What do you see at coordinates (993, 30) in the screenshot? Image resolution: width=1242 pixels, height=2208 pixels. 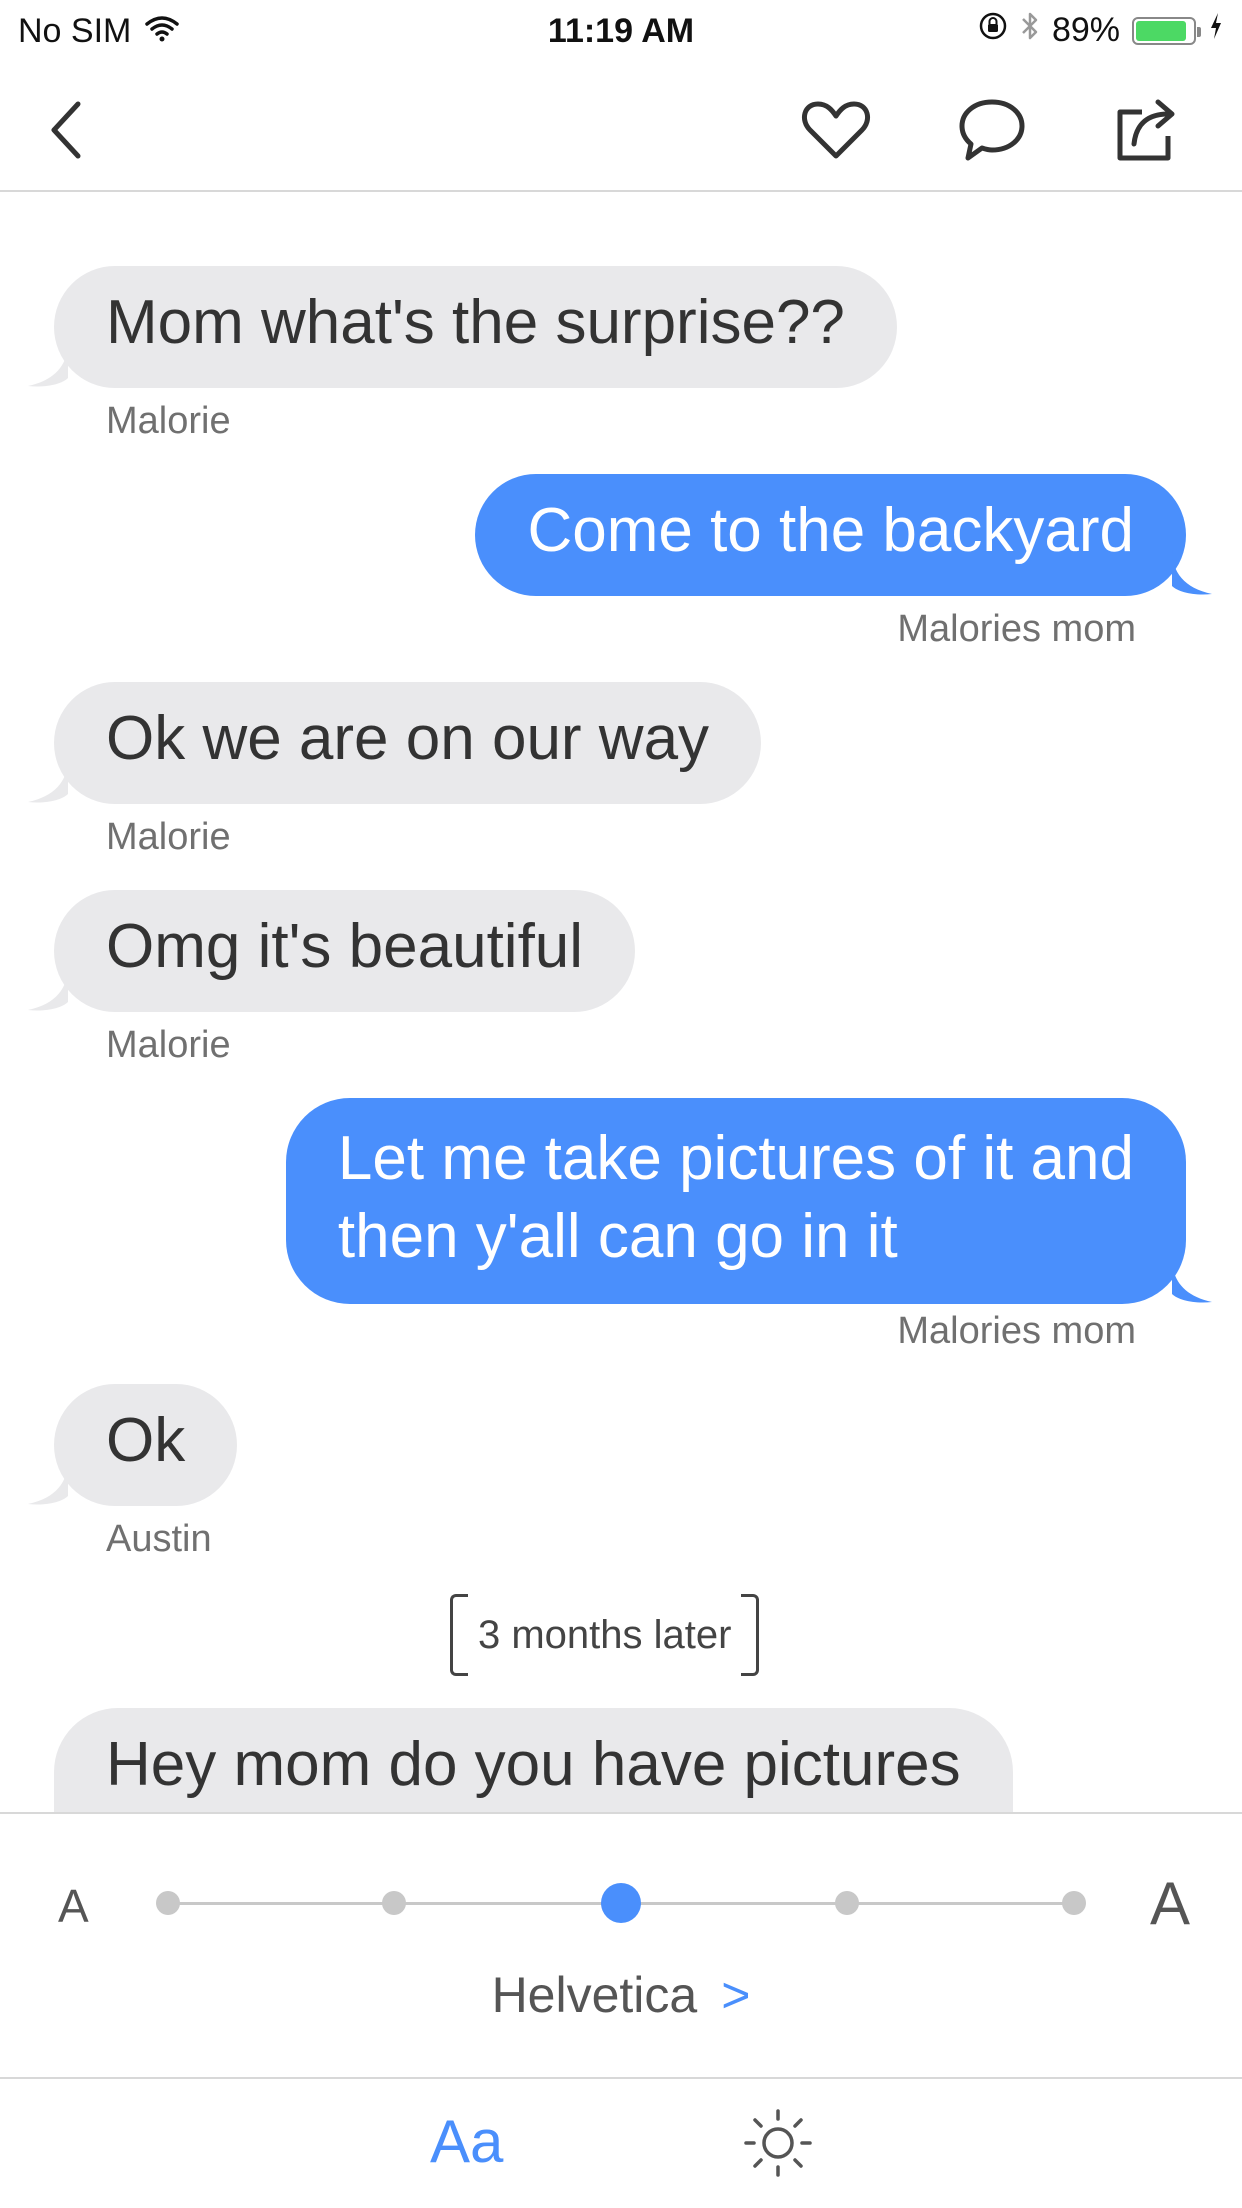 I see `rotation-lock-icon` at bounding box center [993, 30].